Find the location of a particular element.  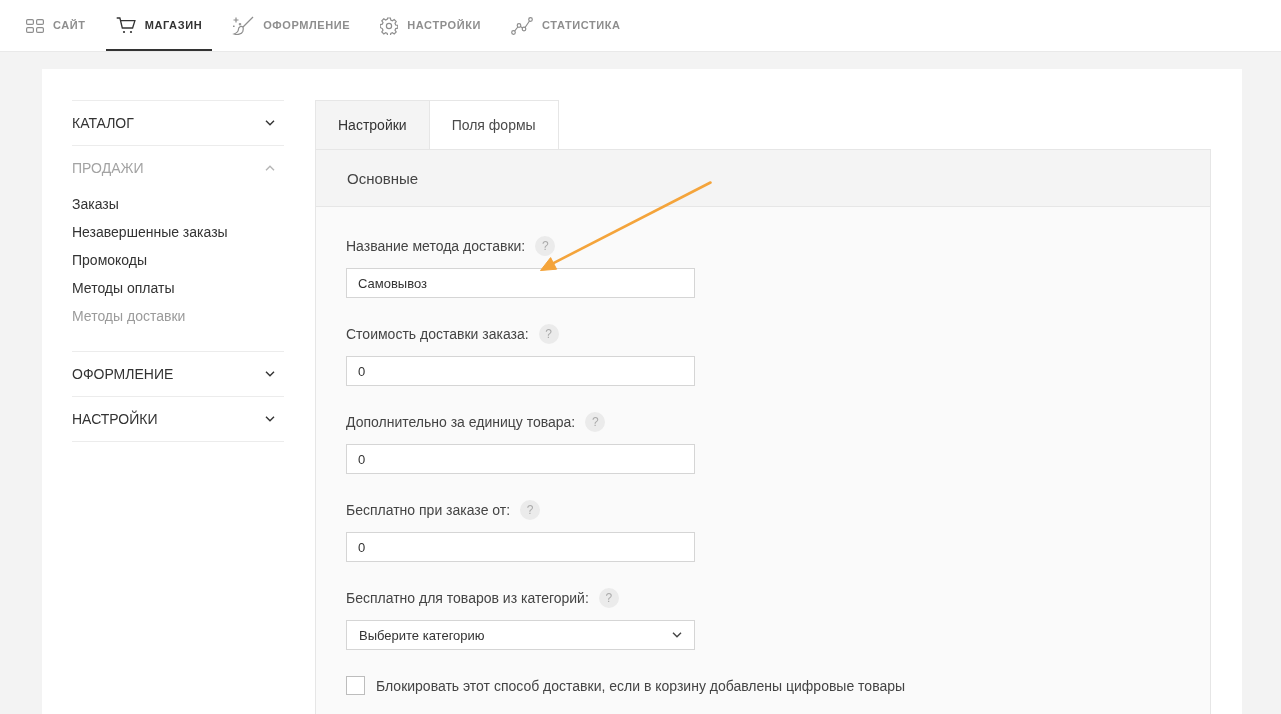

nav-tab: МАГАЗИН is located at coordinates (159, 25).